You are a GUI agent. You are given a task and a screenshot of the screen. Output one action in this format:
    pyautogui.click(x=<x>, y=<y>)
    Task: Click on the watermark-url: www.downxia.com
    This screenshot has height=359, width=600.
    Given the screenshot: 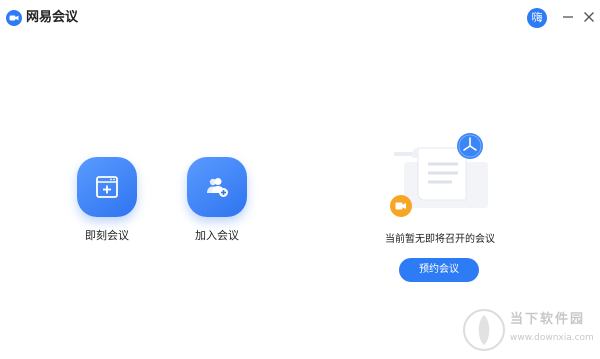 What is the action you would take?
    pyautogui.click(x=552, y=338)
    